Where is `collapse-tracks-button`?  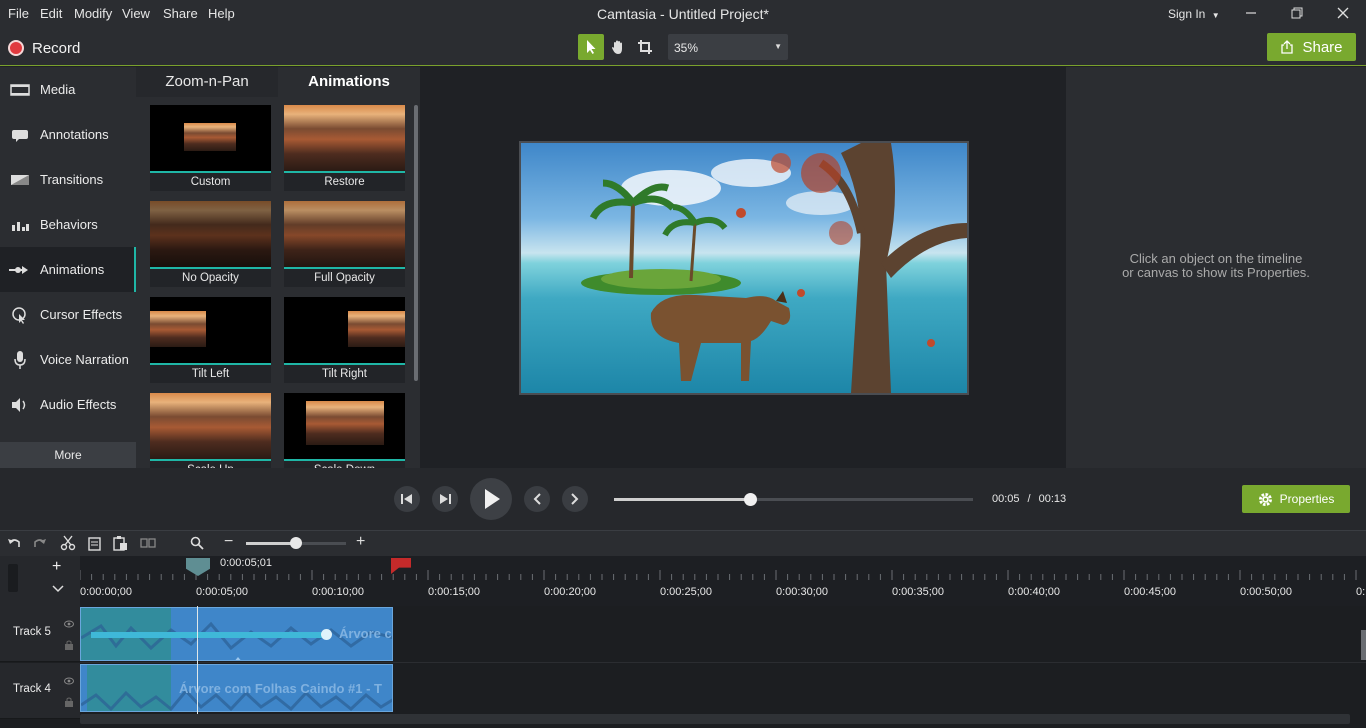
collapse-tracks-button is located at coordinates (58, 588).